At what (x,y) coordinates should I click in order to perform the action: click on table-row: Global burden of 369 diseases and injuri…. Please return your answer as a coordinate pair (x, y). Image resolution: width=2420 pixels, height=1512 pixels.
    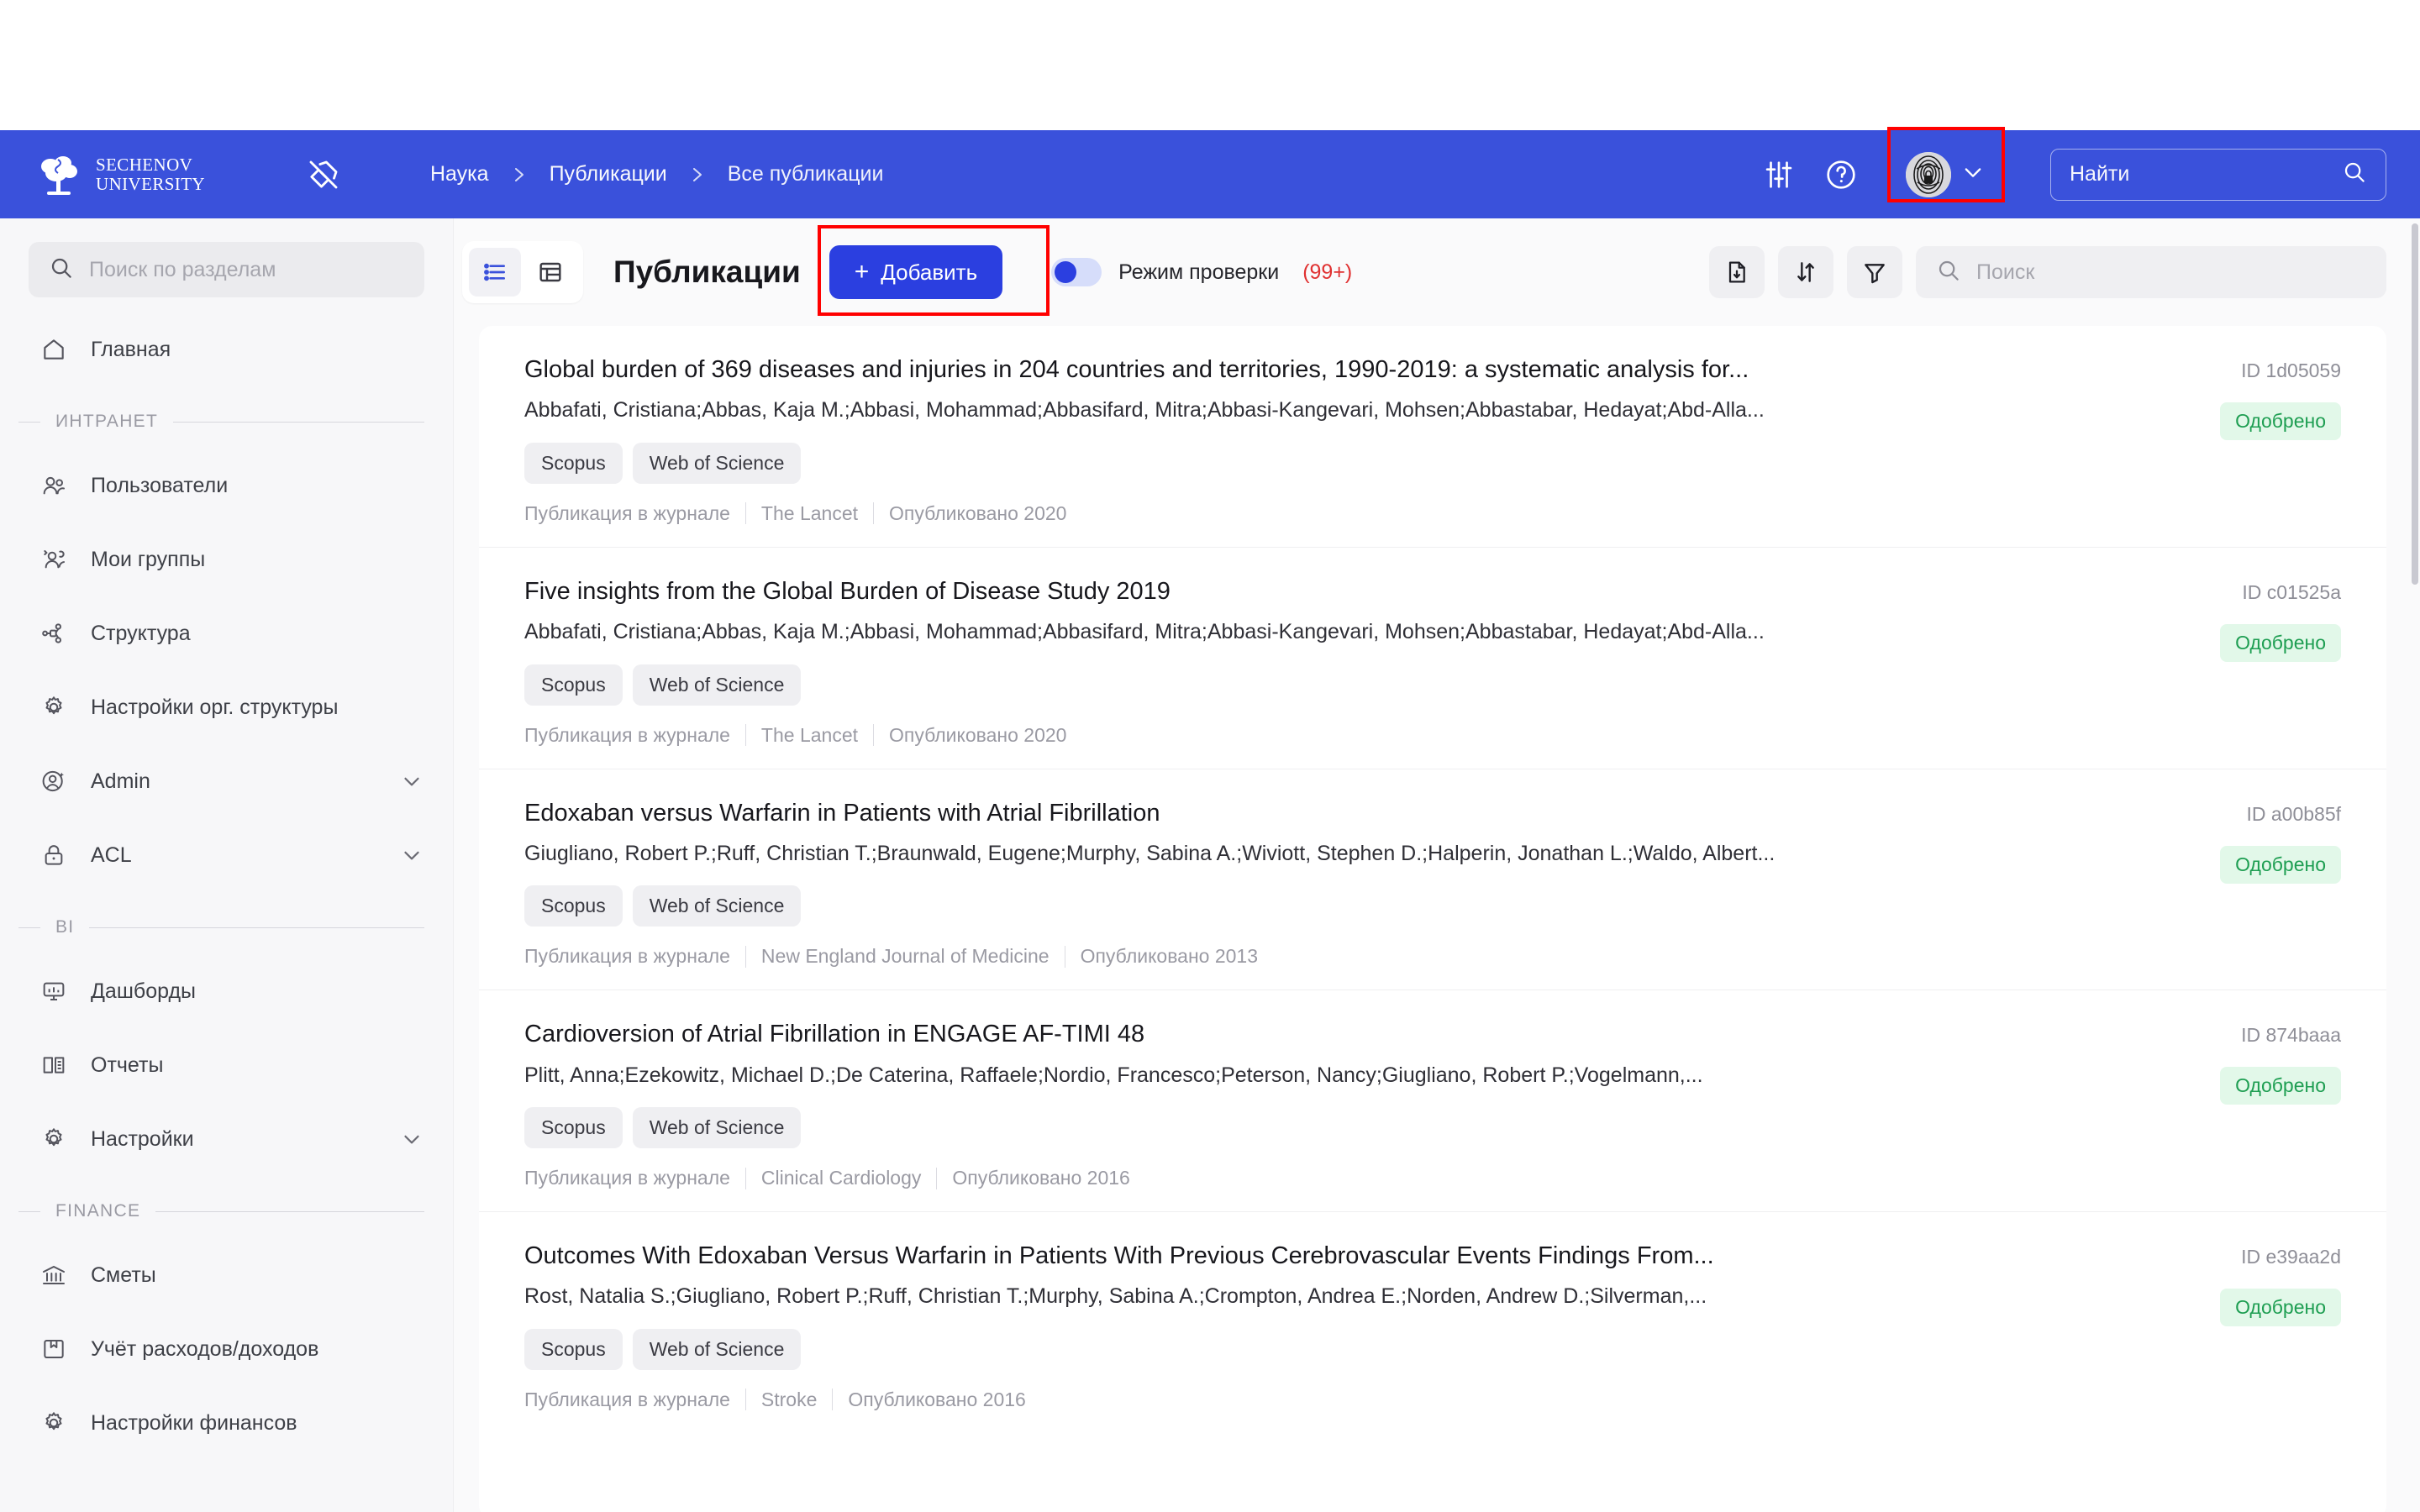
    Looking at the image, I should click on (1433, 437).